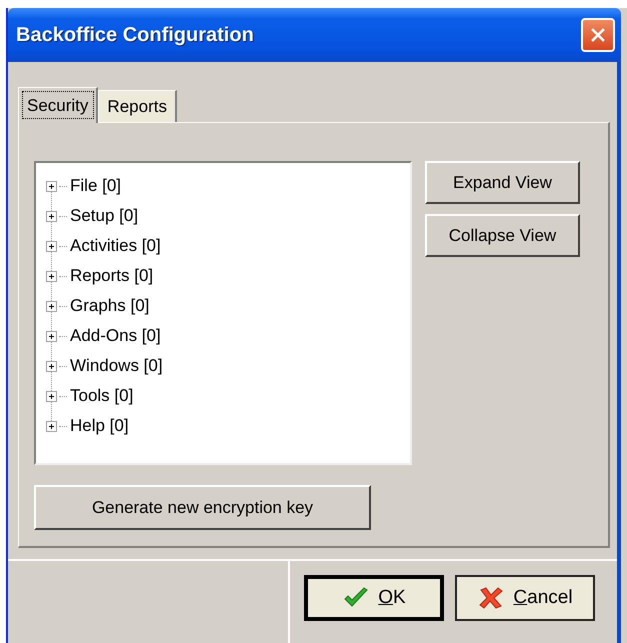  What do you see at coordinates (110, 306) in the screenshot?
I see `tree-item: Graphs [0]` at bounding box center [110, 306].